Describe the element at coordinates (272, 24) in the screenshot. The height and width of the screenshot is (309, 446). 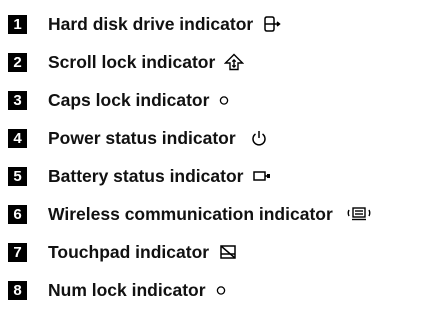
I see `hard-disk-icon` at that location.